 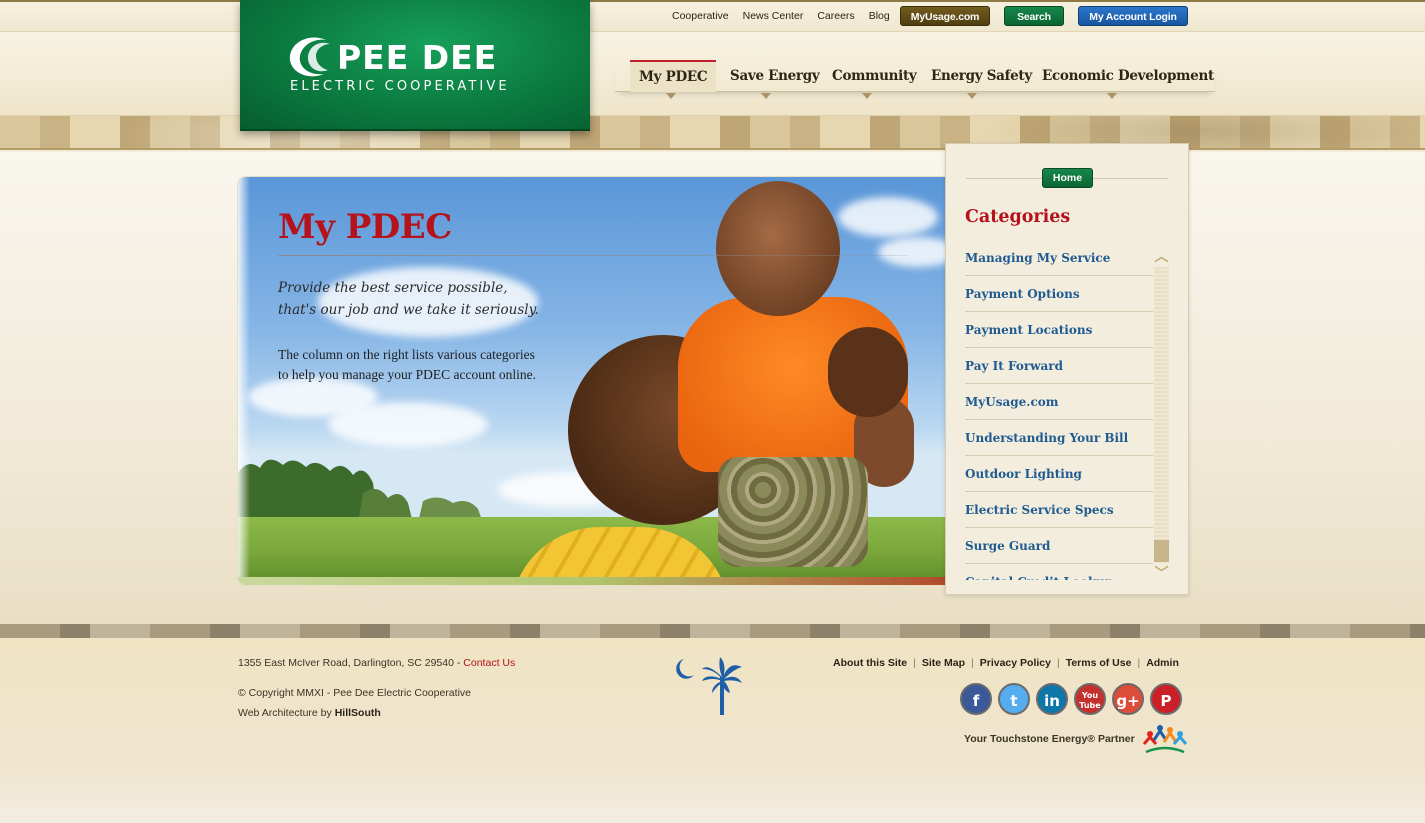 I want to click on footer-link-privacy: Privacy Policy, so click(x=1015, y=663).